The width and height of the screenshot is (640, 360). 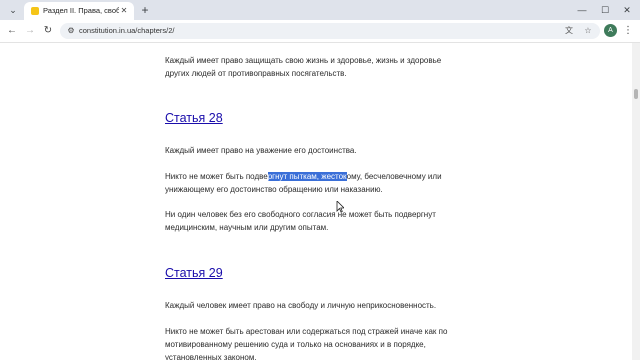 What do you see at coordinates (610, 30) in the screenshot?
I see `profile-avatar: A` at bounding box center [610, 30].